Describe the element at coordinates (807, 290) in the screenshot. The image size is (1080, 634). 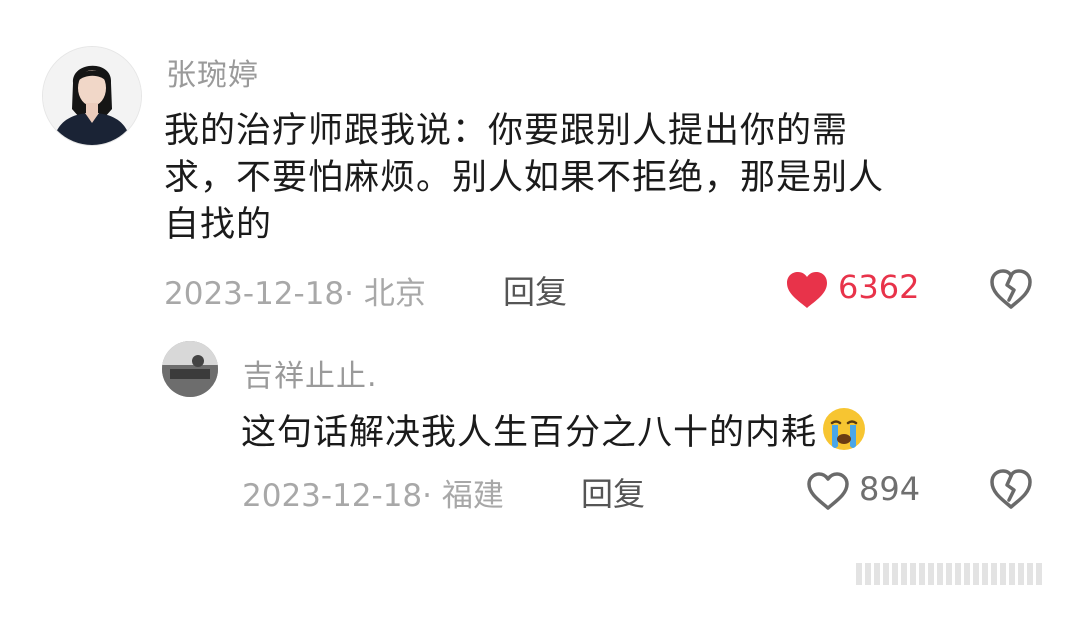
I see `heart-filled-icon` at that location.